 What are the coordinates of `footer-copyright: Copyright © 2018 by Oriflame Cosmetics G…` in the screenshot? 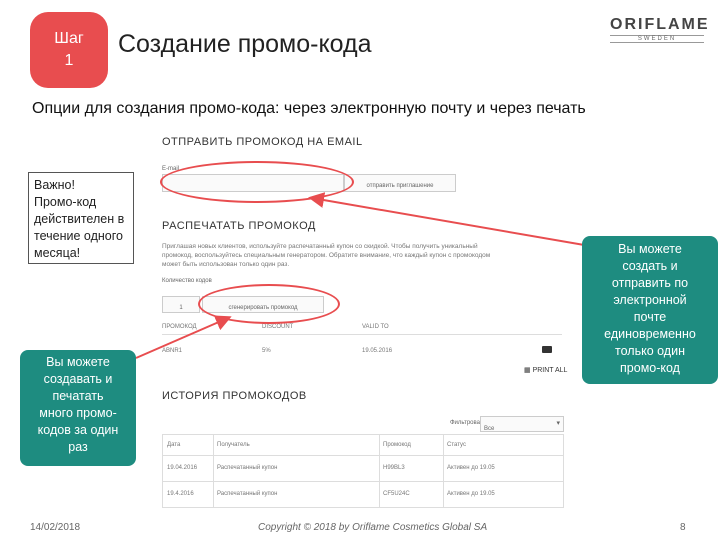 It's located at (373, 527).